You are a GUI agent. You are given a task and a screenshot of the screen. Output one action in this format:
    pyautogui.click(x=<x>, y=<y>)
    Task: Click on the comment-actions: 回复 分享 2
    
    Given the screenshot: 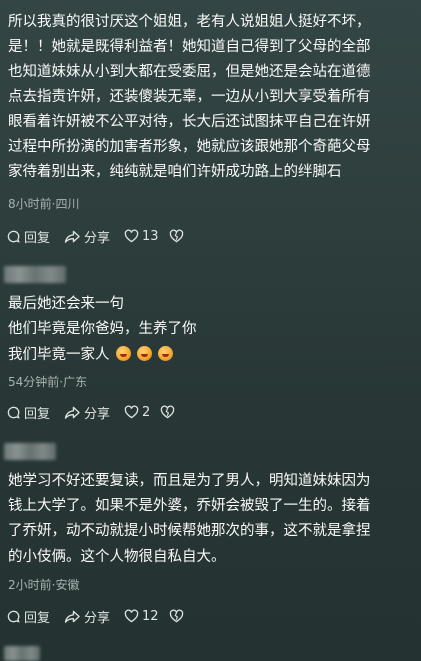 What is the action you would take?
    pyautogui.click(x=99, y=412)
    